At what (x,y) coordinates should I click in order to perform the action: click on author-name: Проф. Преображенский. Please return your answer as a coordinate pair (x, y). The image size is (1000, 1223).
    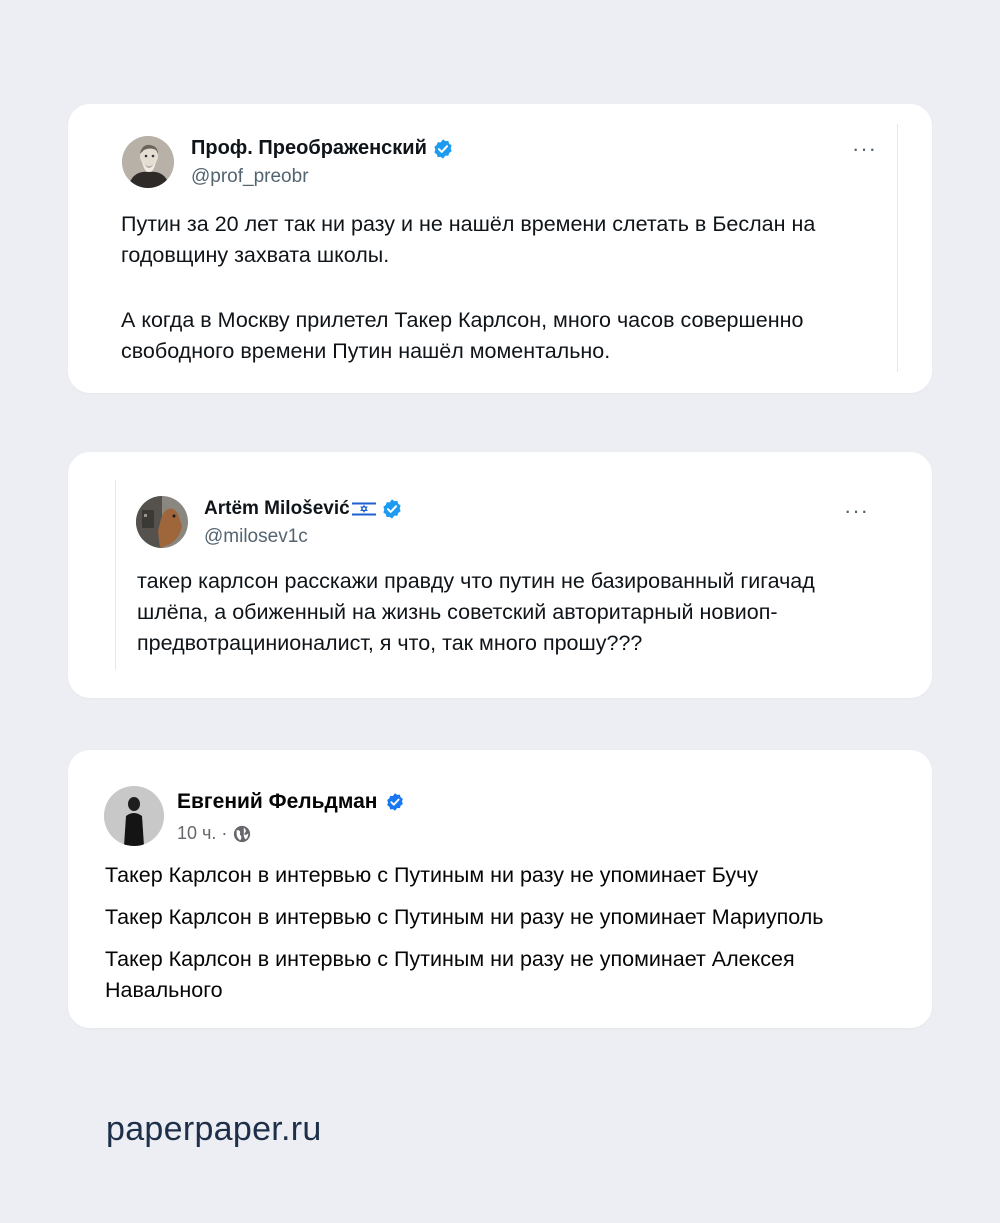
    Looking at the image, I should click on (309, 148).